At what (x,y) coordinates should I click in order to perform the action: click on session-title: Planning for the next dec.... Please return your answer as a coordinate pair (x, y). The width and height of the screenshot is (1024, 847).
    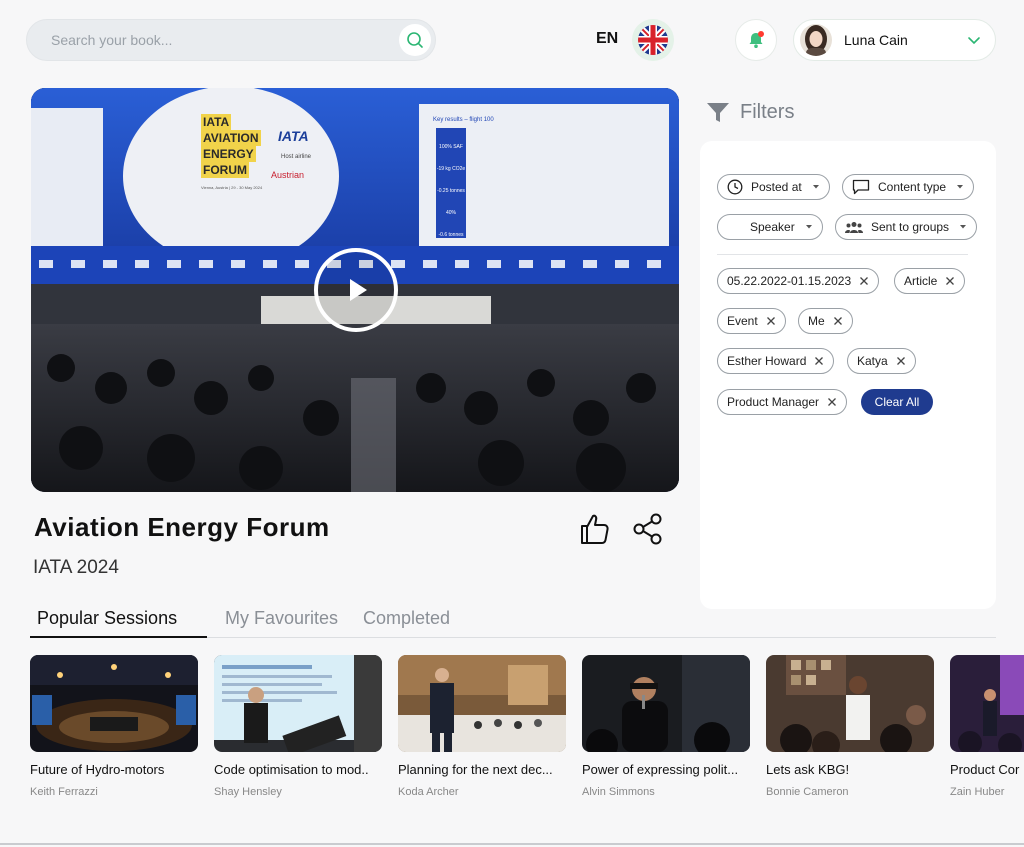
    Looking at the image, I should click on (475, 769).